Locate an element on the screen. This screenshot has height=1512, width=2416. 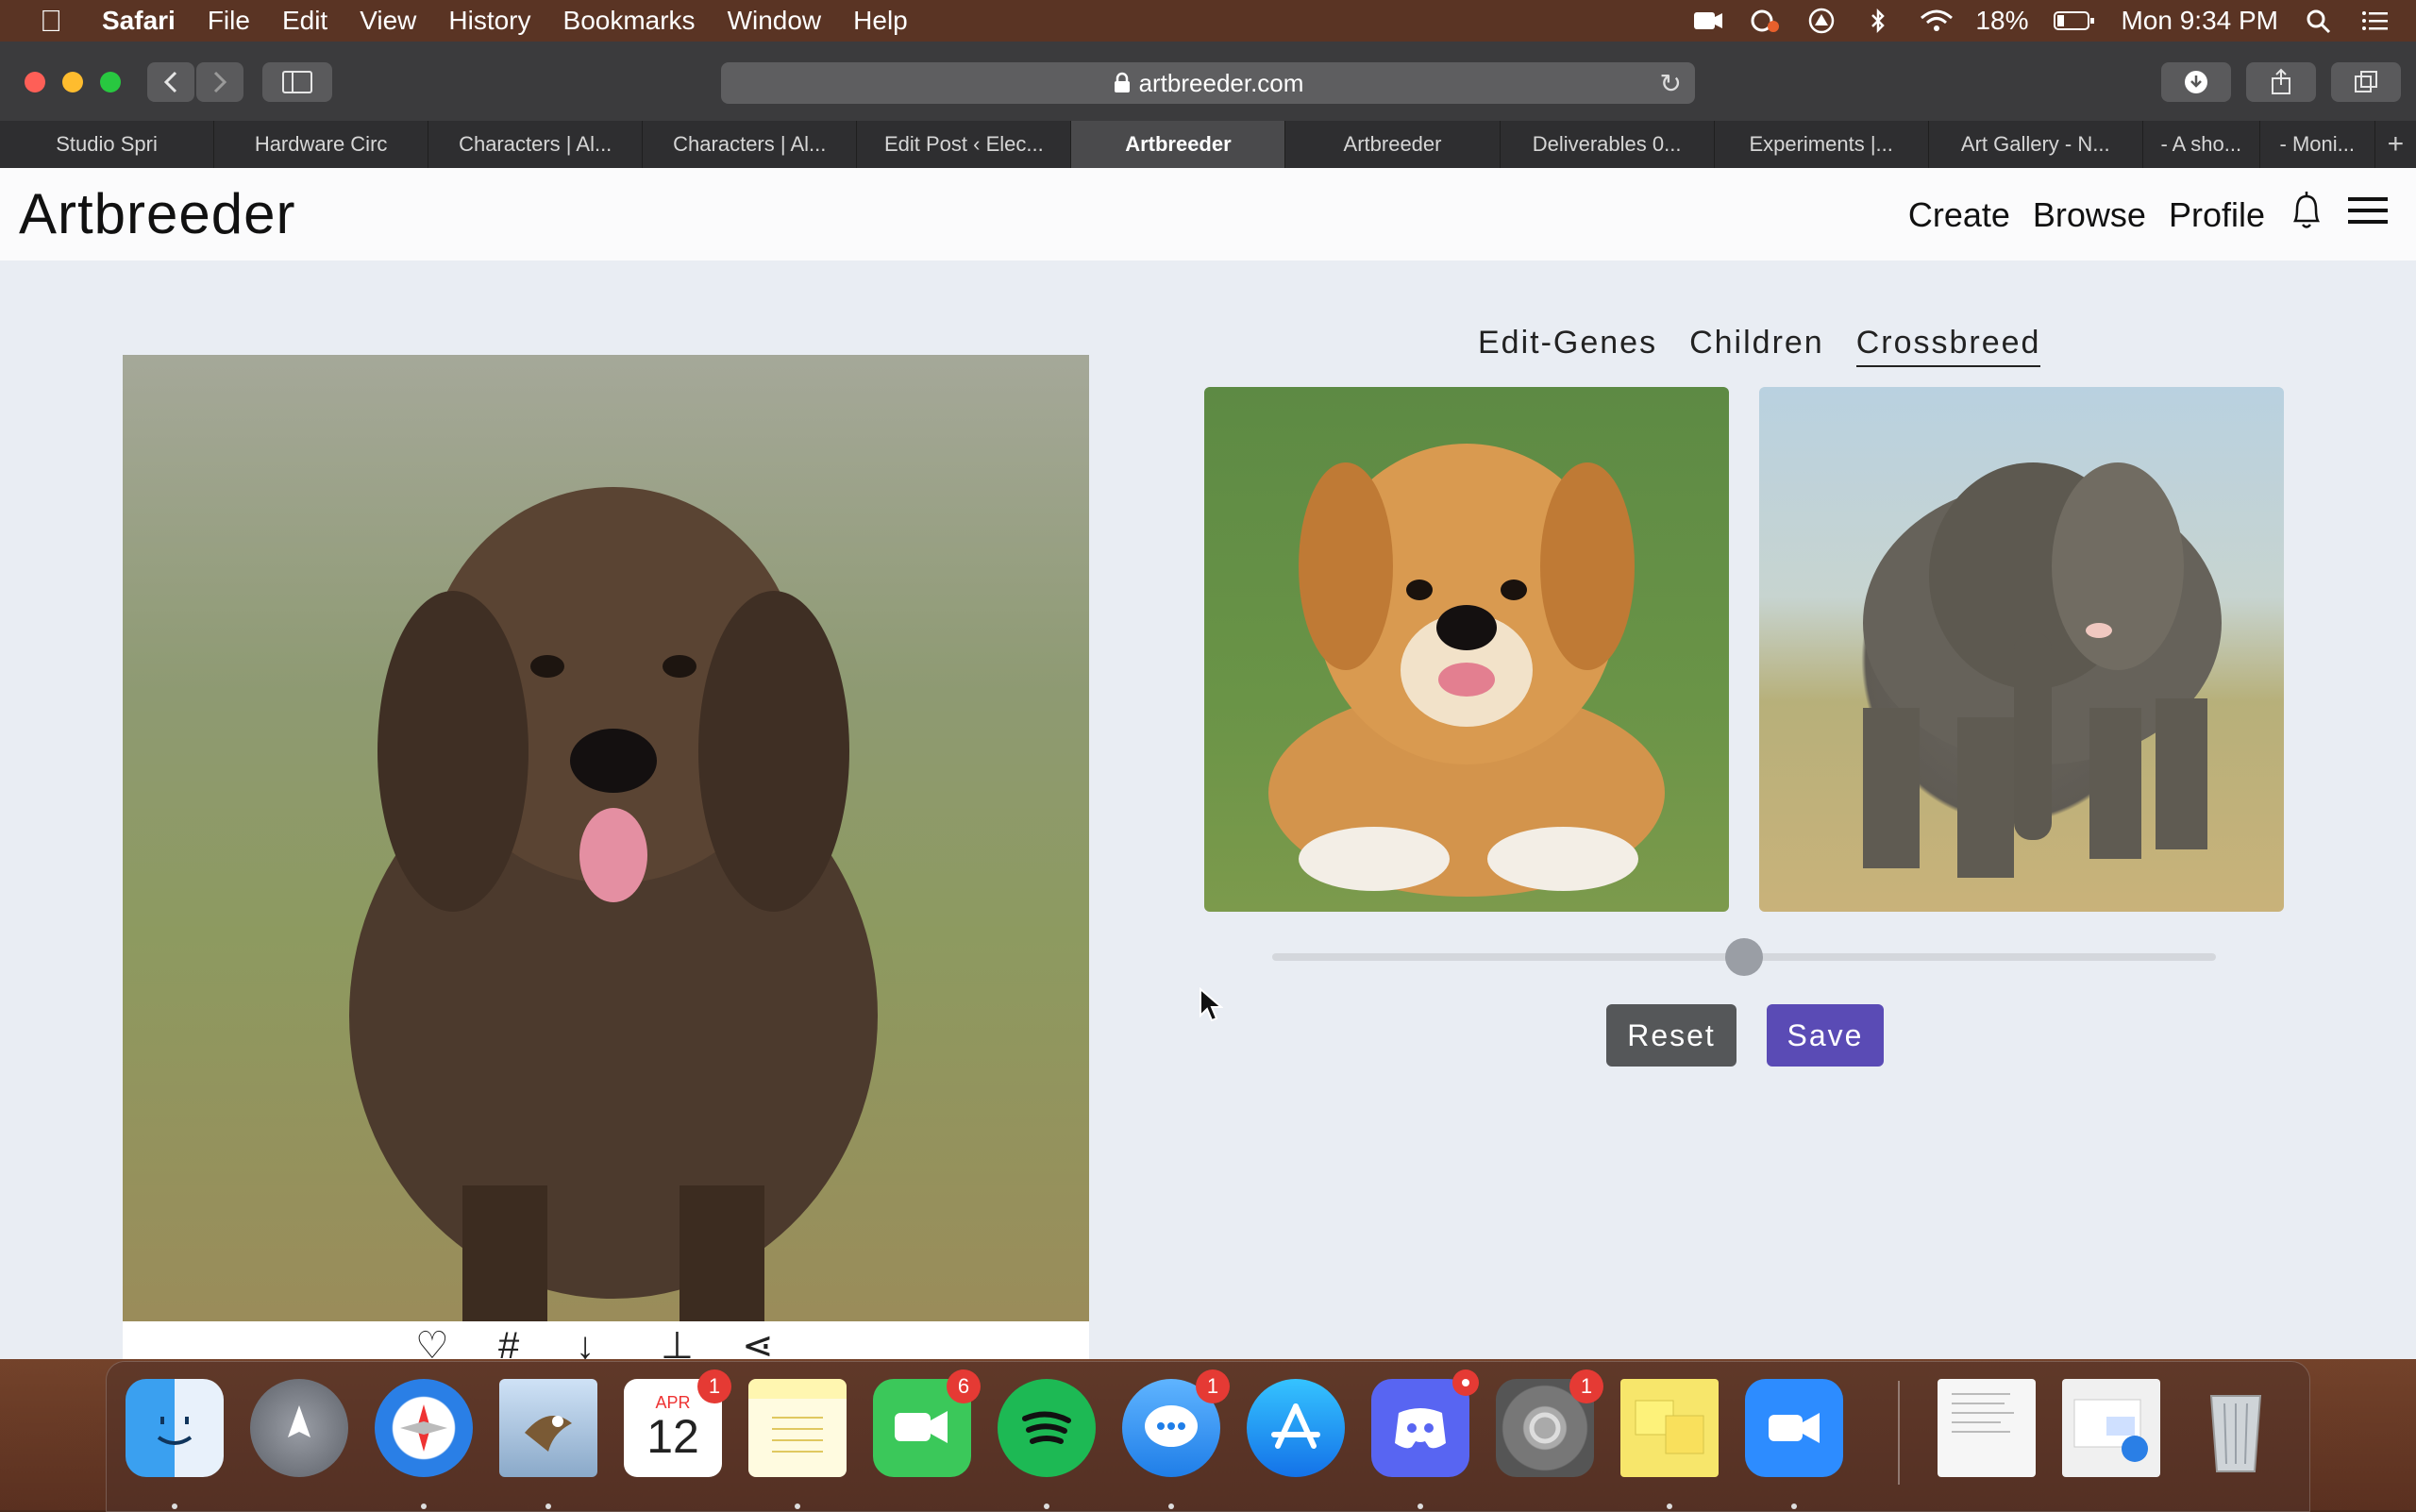
zoom-window-button is located at coordinates (111, 82).